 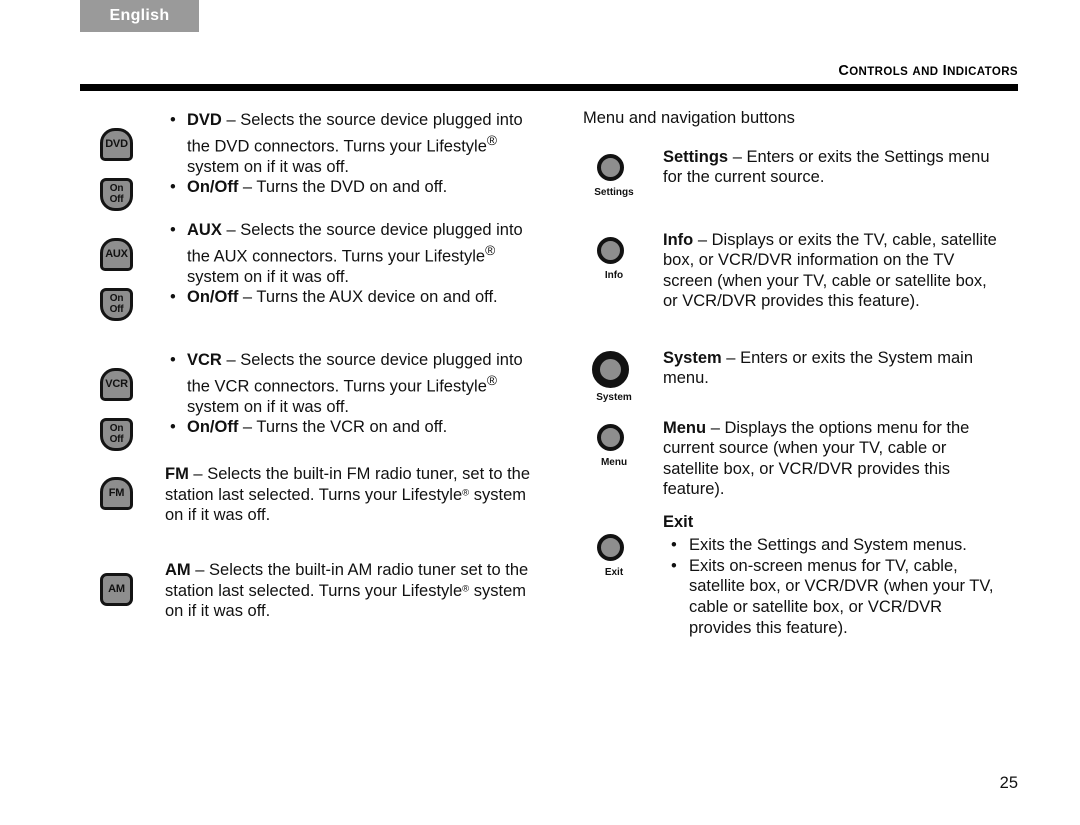 What do you see at coordinates (213, 427) in the screenshot?
I see `term-label: On/Off` at bounding box center [213, 427].